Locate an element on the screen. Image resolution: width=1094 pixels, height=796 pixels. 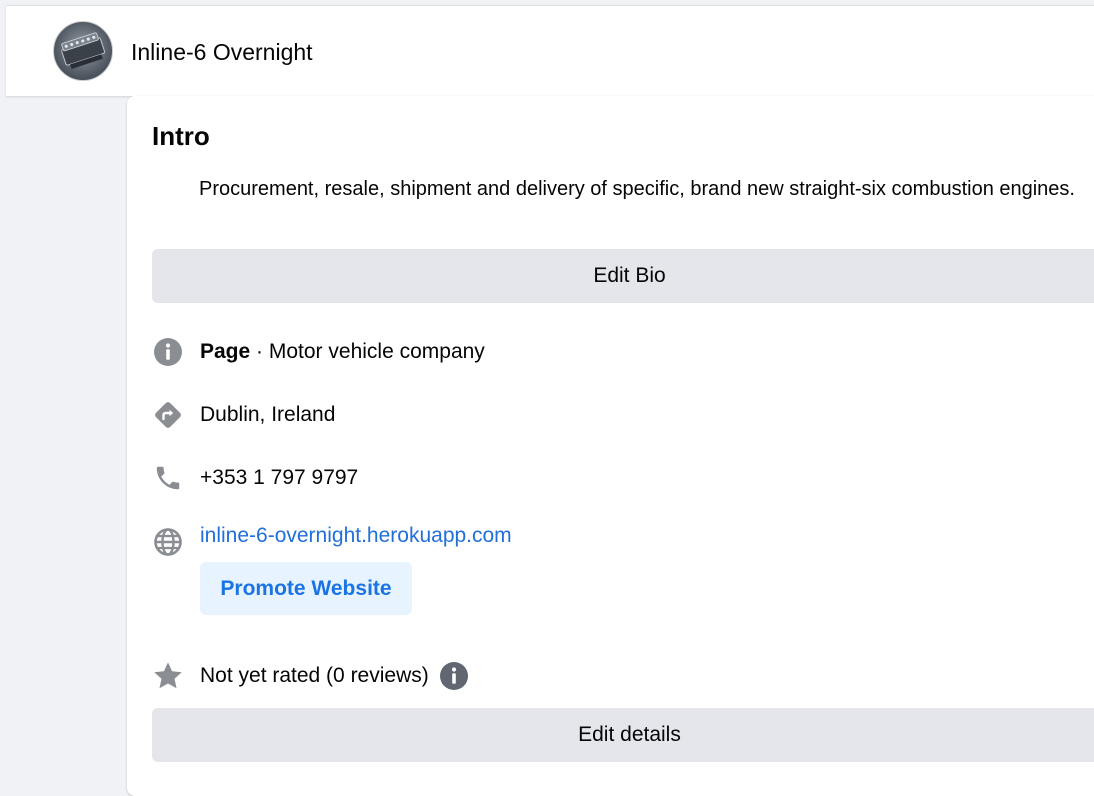
edit-bio-button: Edit Bio is located at coordinates (623, 276).